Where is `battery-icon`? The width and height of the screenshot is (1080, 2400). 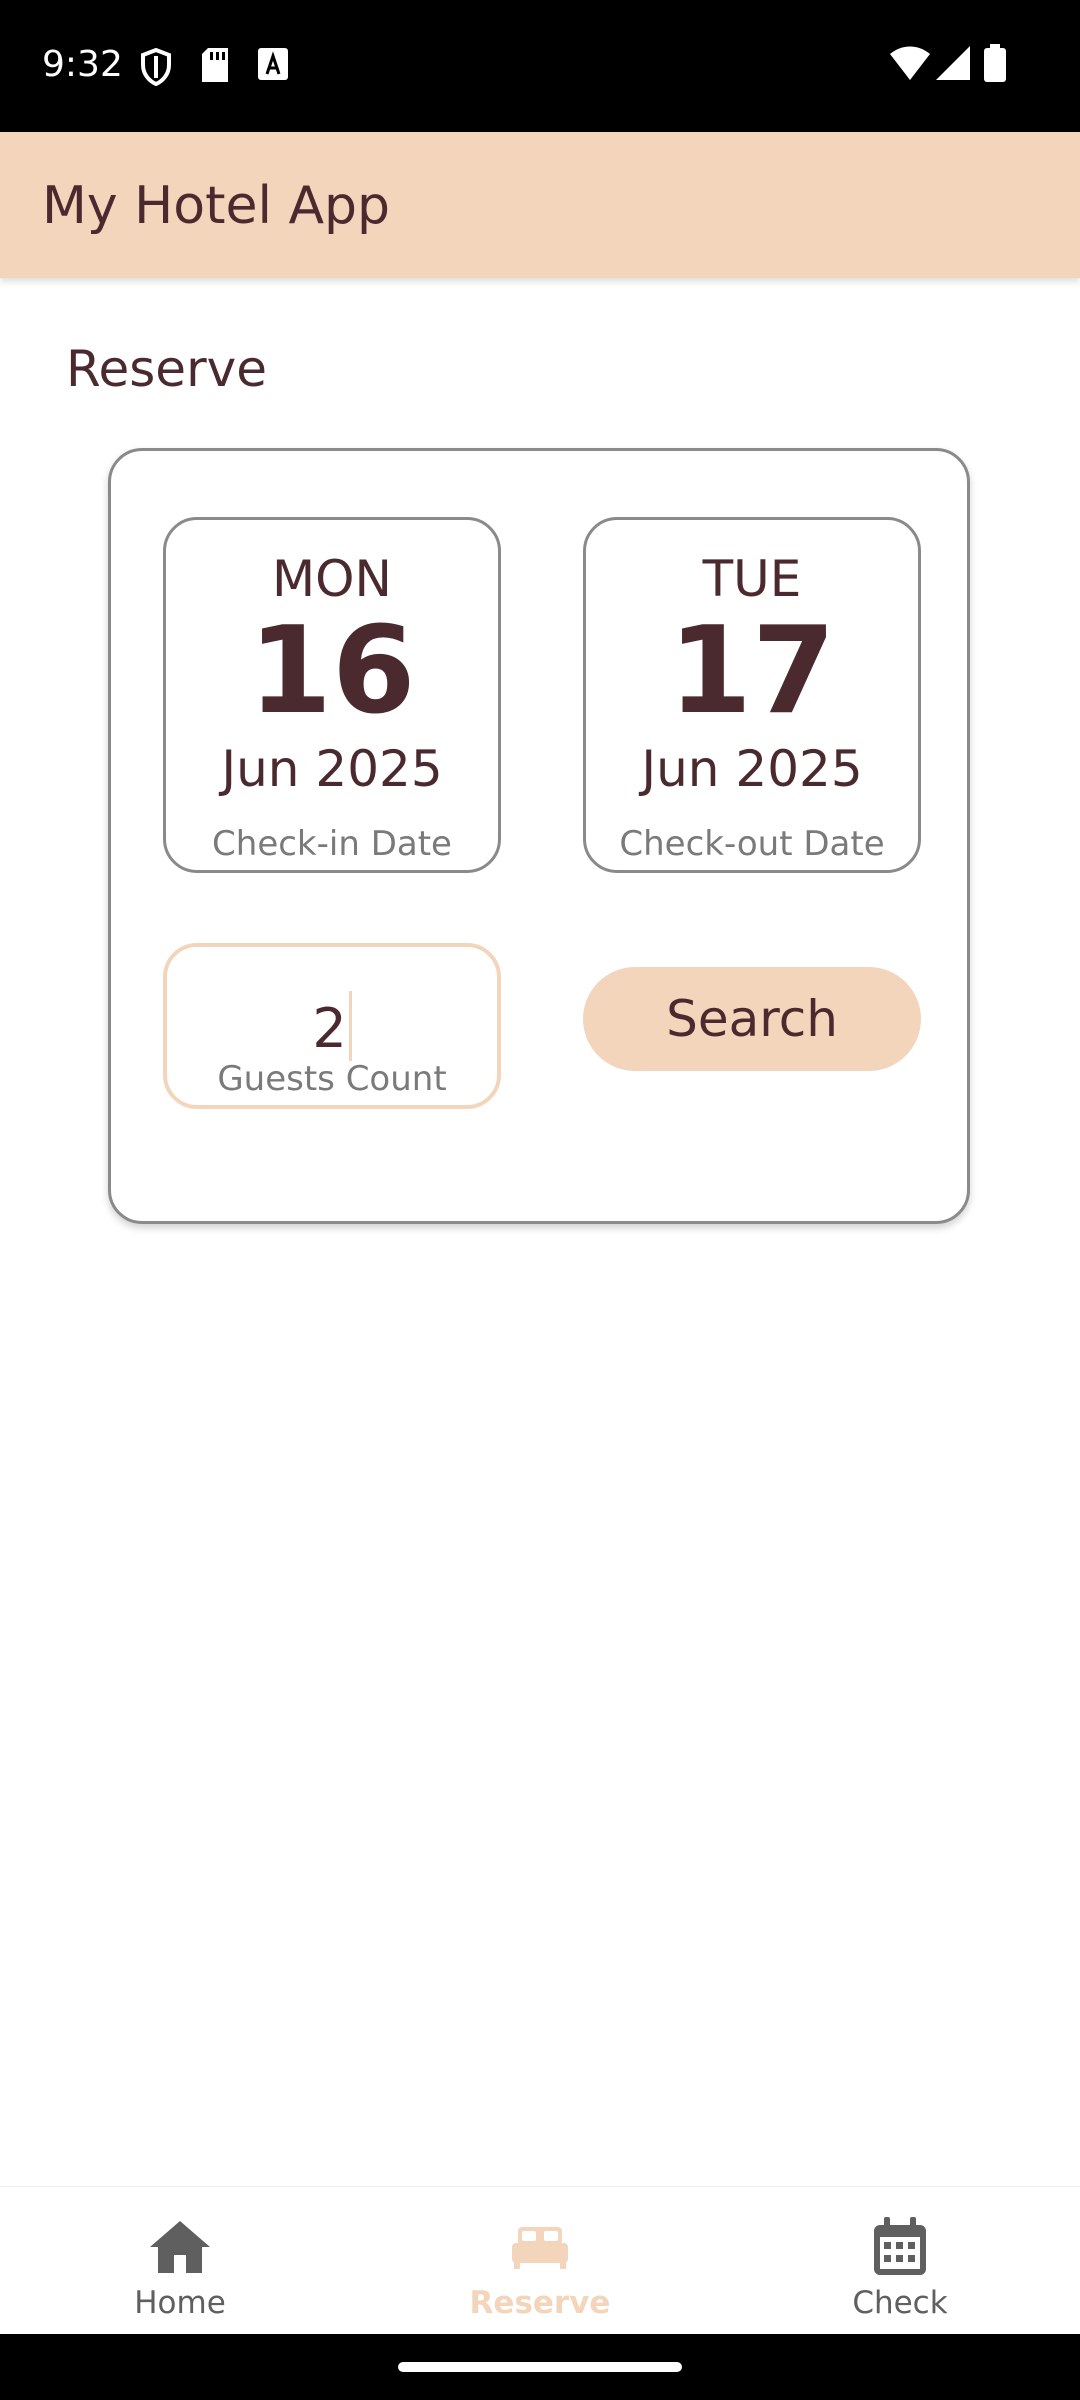 battery-icon is located at coordinates (995, 63).